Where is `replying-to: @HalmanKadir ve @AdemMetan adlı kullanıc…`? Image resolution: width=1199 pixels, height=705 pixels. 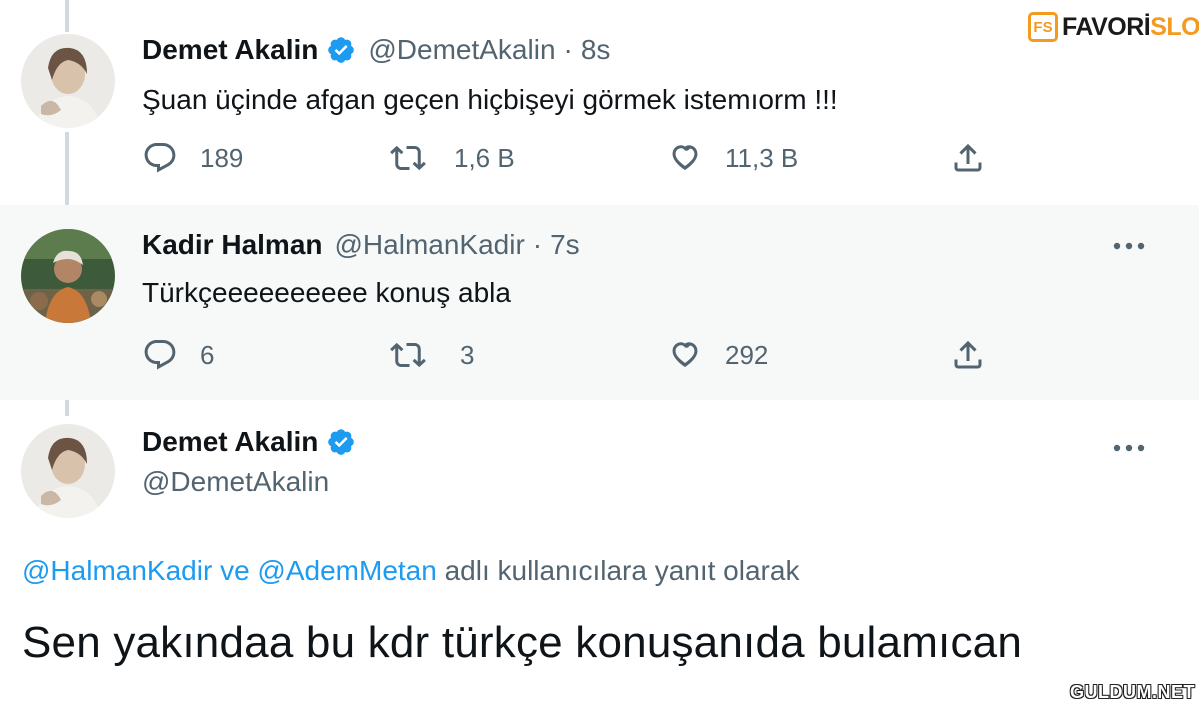
replying-to: @HalmanKadir ve @AdemMetan adlı kullanıc… is located at coordinates (410, 571).